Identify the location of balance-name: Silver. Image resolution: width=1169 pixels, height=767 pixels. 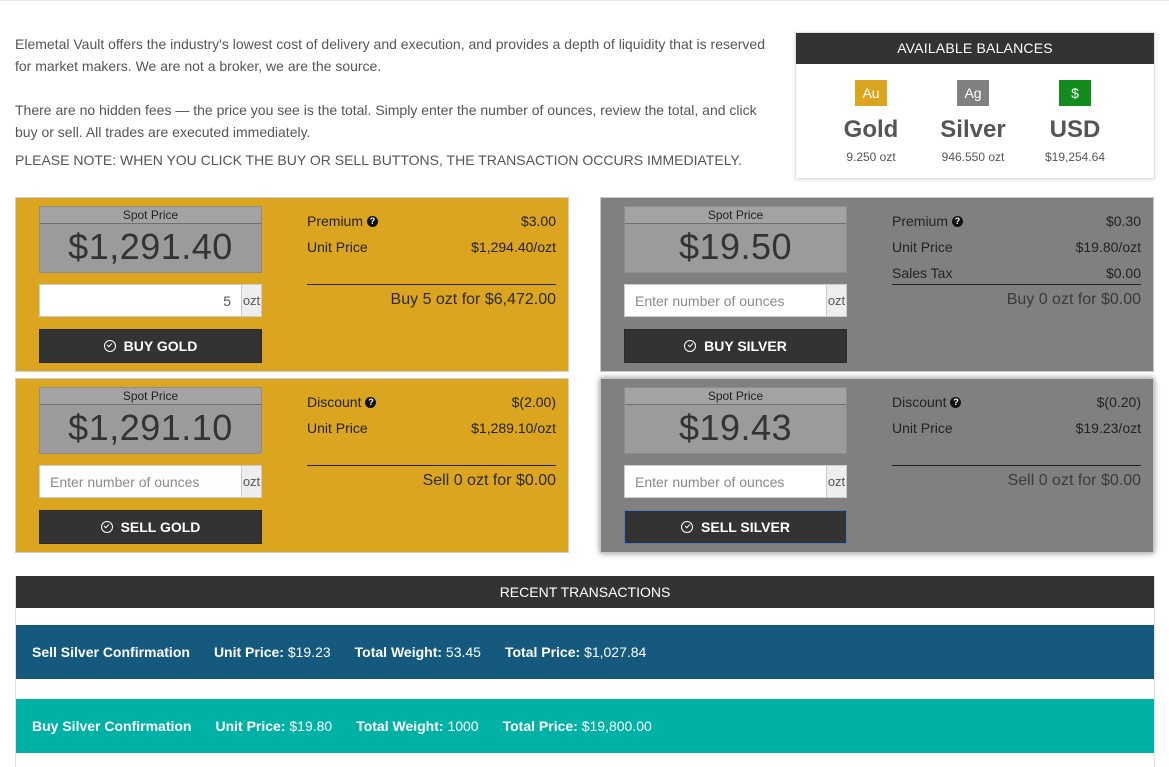
(973, 129).